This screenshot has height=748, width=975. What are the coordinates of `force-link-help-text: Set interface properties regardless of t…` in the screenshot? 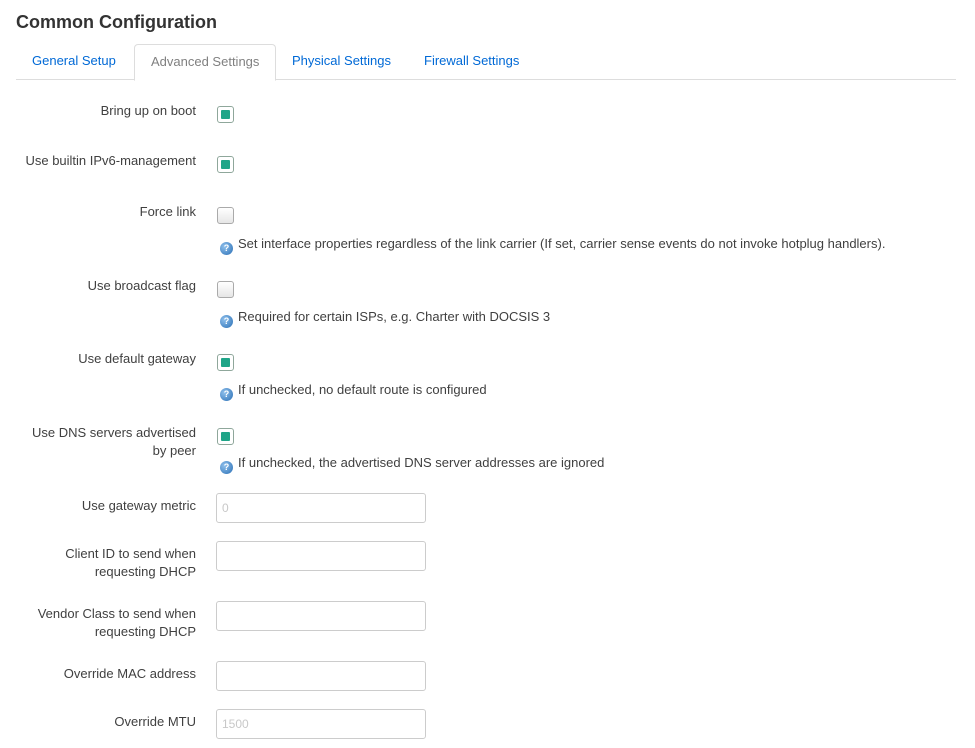 It's located at (562, 243).